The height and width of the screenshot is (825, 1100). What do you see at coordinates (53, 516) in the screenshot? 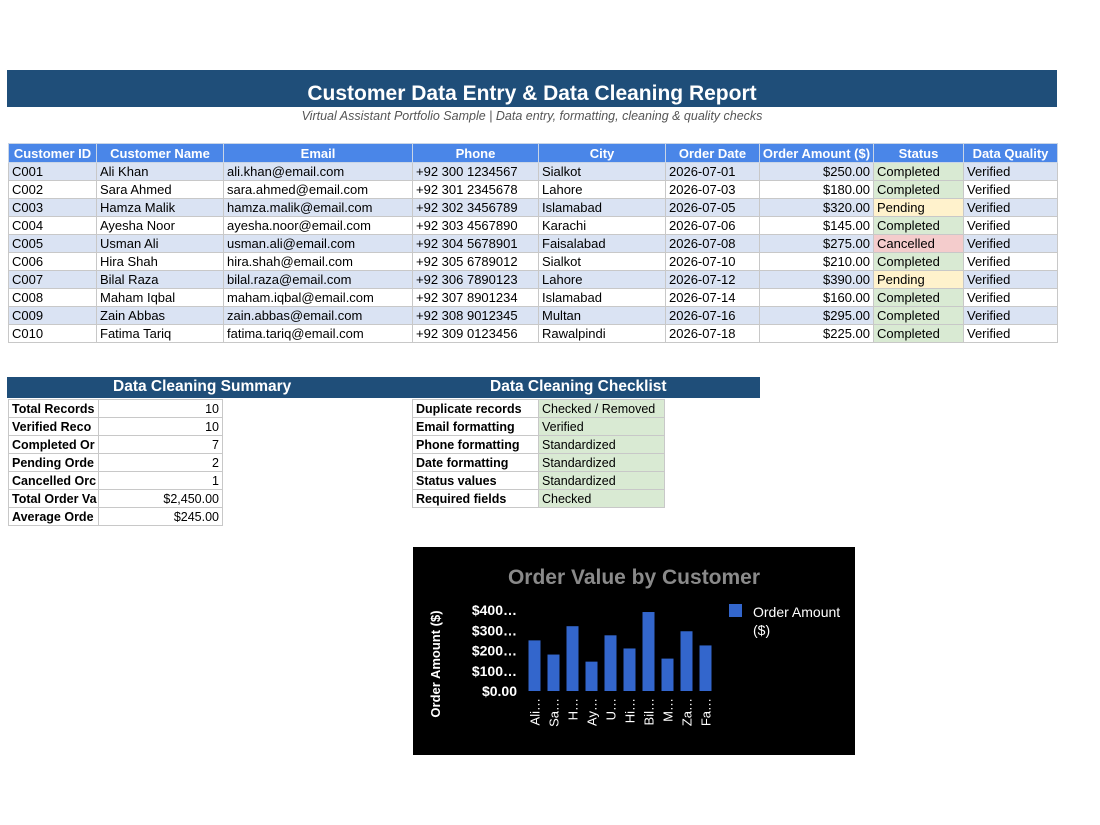
I see `summary-label: Average Orde` at bounding box center [53, 516].